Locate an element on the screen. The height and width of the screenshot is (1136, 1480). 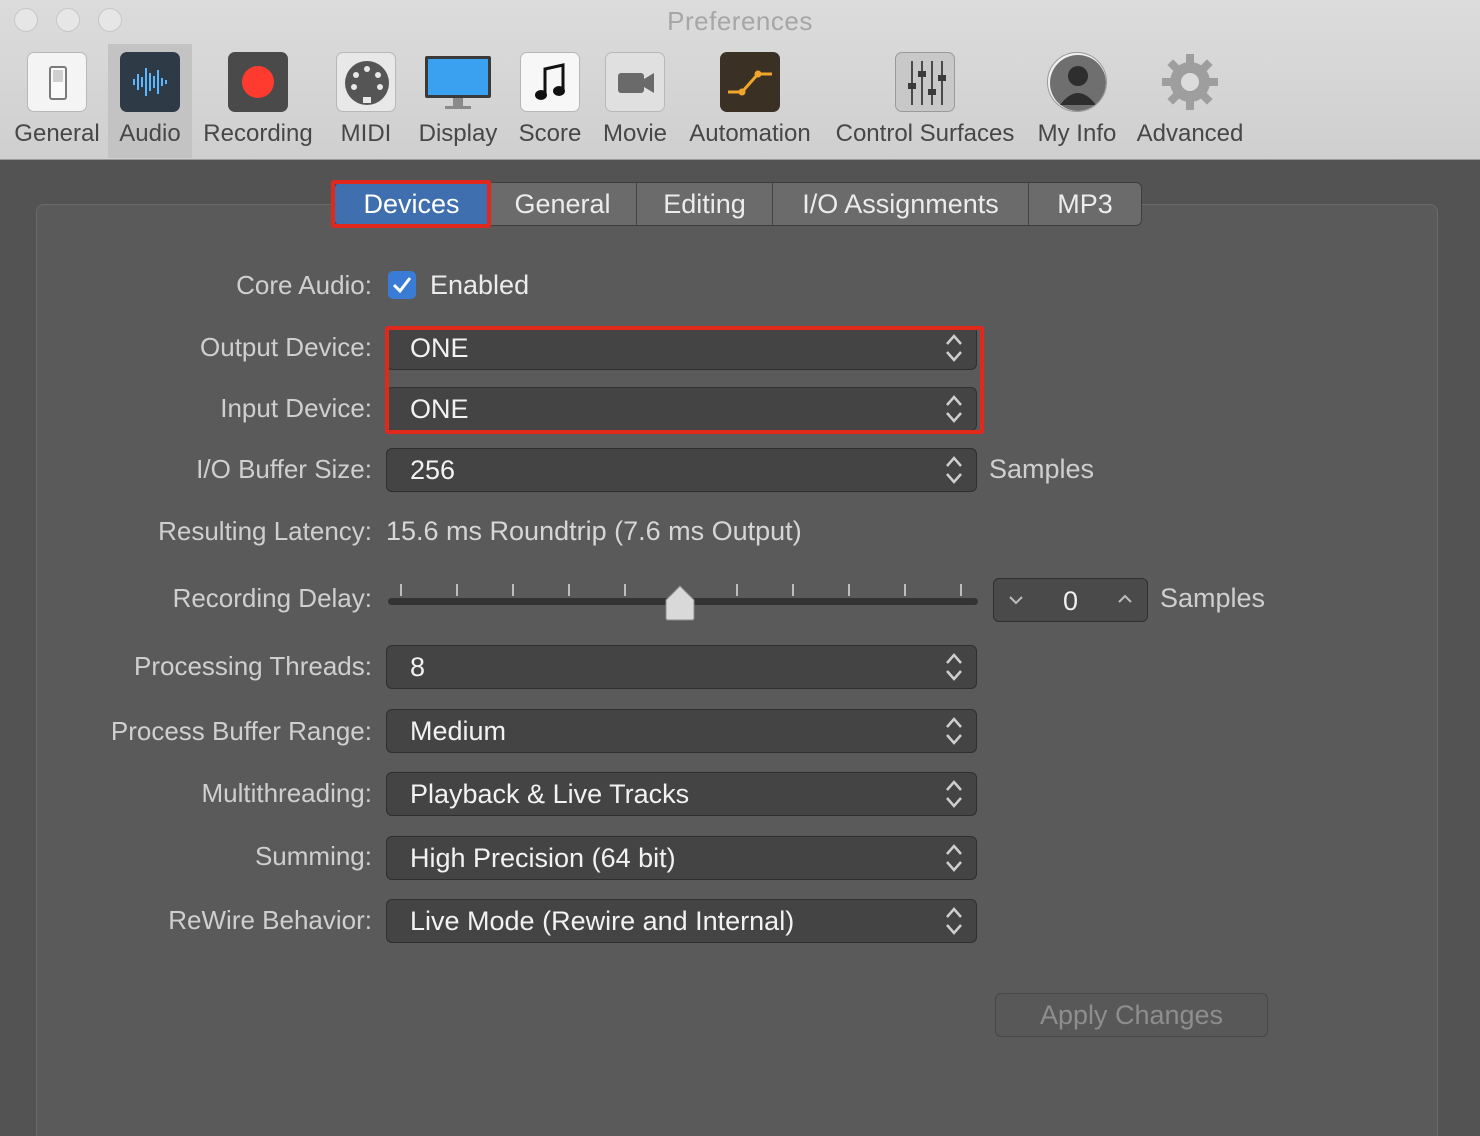
general-switch-icon is located at coordinates (57, 82).